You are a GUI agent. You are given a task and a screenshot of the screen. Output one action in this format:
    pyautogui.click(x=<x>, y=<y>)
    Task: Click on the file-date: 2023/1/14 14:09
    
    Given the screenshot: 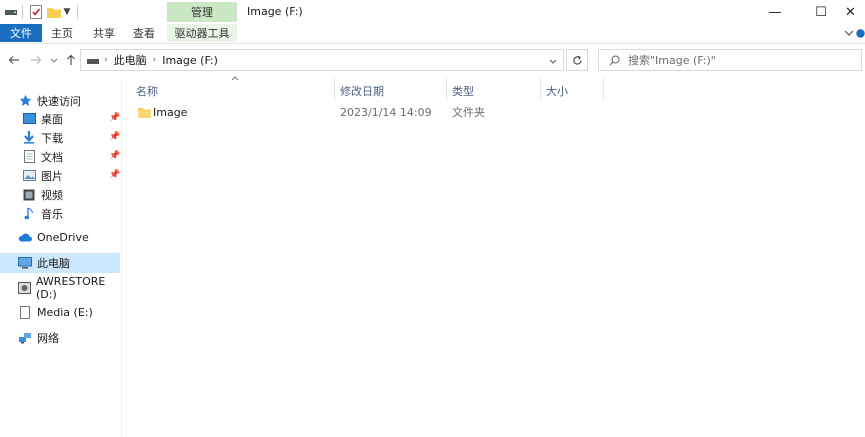 What is the action you would take?
    pyautogui.click(x=386, y=112)
    